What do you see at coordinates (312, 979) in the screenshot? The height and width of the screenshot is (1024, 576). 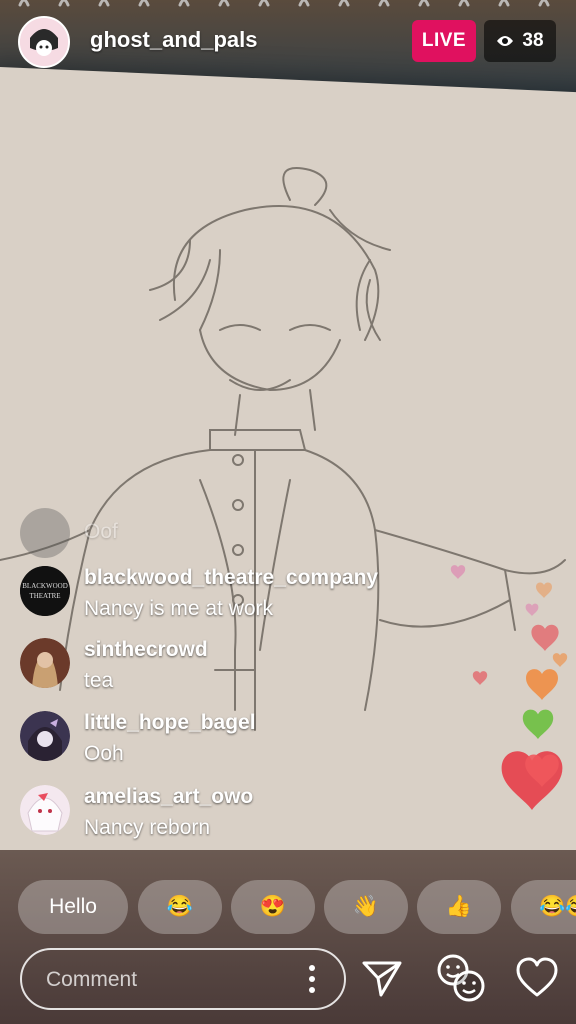 I see `more-icon` at bounding box center [312, 979].